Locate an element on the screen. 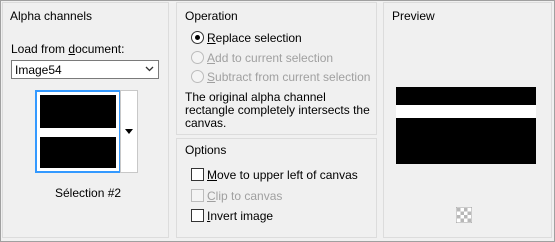 Image resolution: width=555 pixels, height=242 pixels. invert-image-label: Invert image is located at coordinates (240, 216).